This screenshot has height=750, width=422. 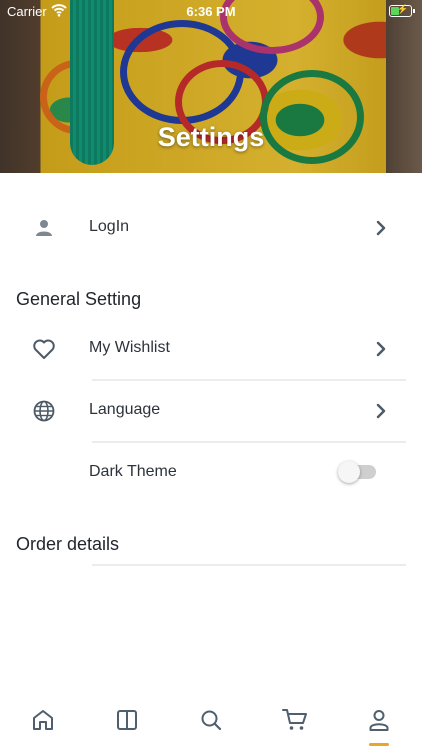 What do you see at coordinates (44, 411) in the screenshot?
I see `globe-icon` at bounding box center [44, 411].